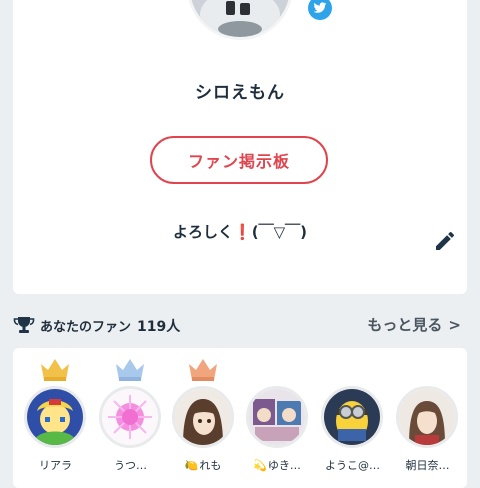 The height and width of the screenshot is (488, 480). What do you see at coordinates (203, 369) in the screenshot?
I see `bronze-crown-icon` at bounding box center [203, 369].